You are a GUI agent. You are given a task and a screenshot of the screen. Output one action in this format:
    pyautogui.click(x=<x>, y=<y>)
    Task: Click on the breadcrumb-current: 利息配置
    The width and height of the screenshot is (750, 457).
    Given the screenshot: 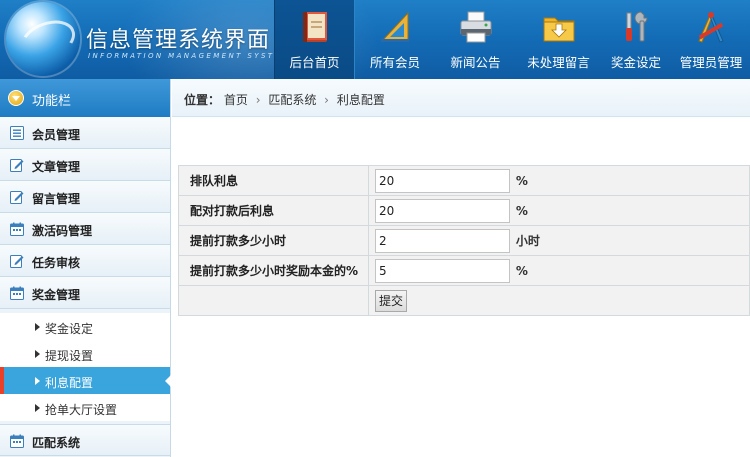 What is the action you would take?
    pyautogui.click(x=360, y=100)
    